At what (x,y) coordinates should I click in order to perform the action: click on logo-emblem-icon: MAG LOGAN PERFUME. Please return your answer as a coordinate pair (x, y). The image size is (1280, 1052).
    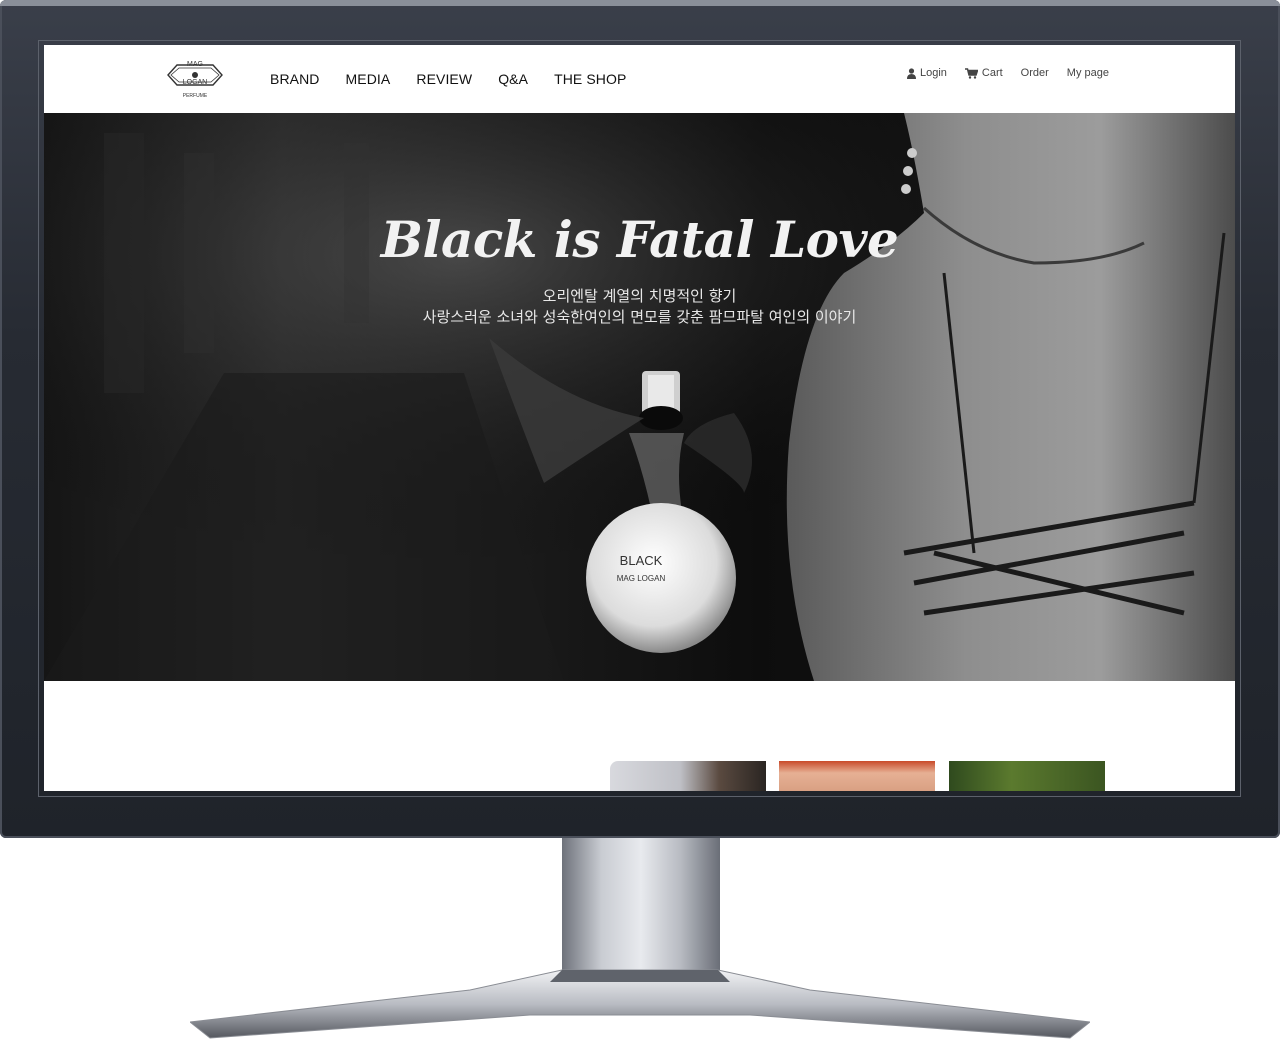
    Looking at the image, I should click on (195, 80).